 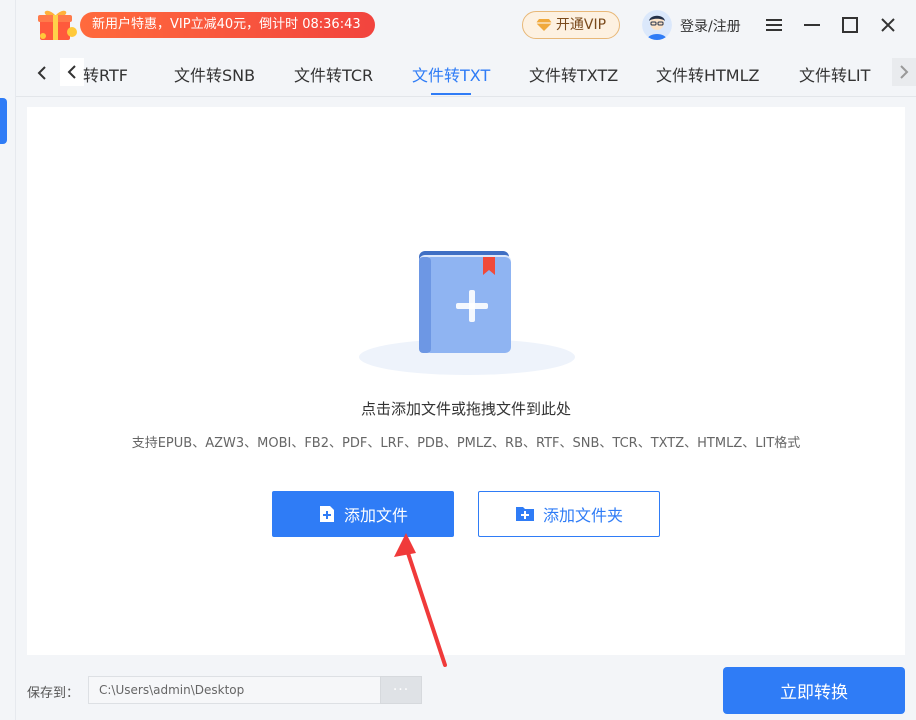 I want to click on close-button, so click(x=888, y=25).